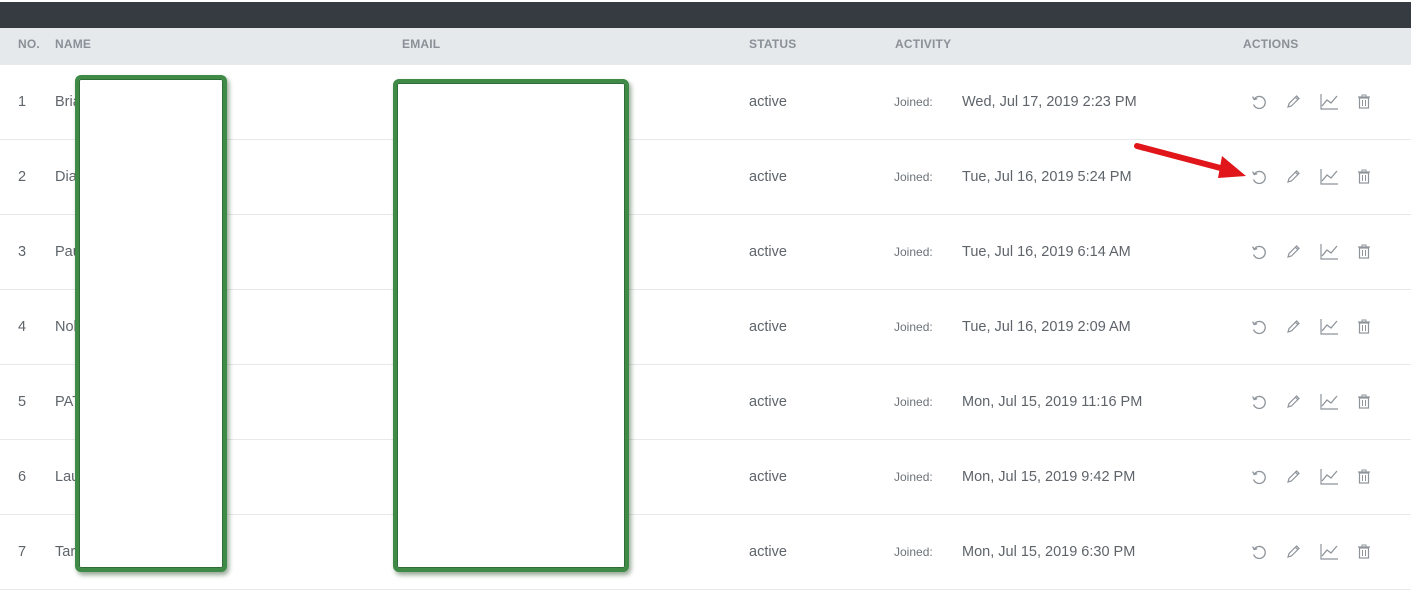  I want to click on row-number: 3, so click(22, 252).